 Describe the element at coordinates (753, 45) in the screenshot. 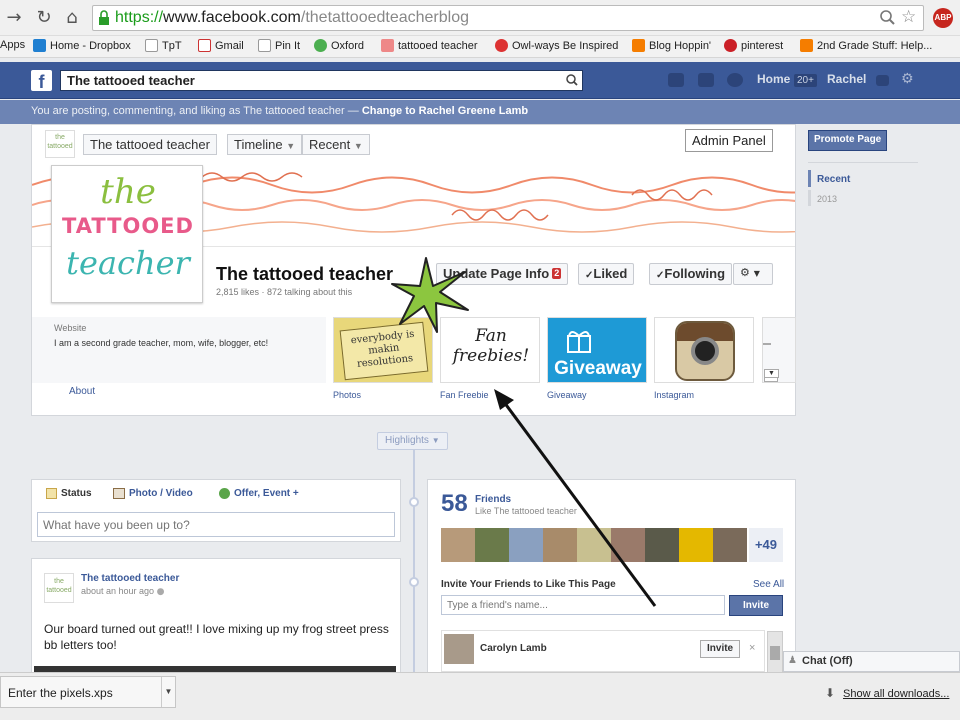

I see `bookmark-pinterest: pinterest` at that location.